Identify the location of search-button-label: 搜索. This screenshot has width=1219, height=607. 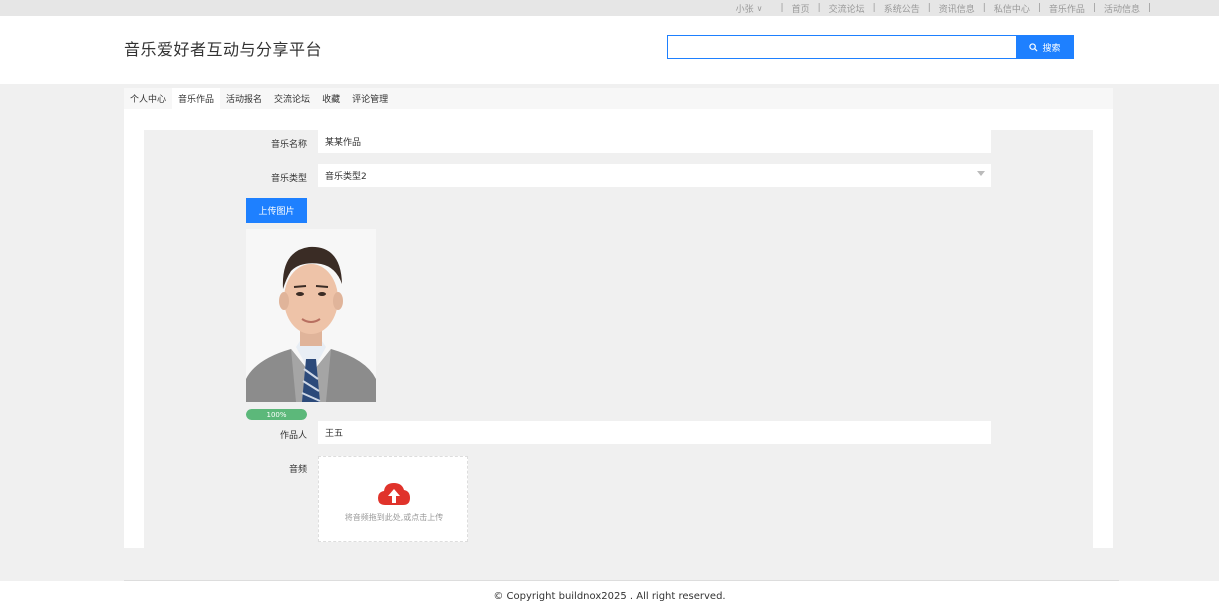
(1051, 47).